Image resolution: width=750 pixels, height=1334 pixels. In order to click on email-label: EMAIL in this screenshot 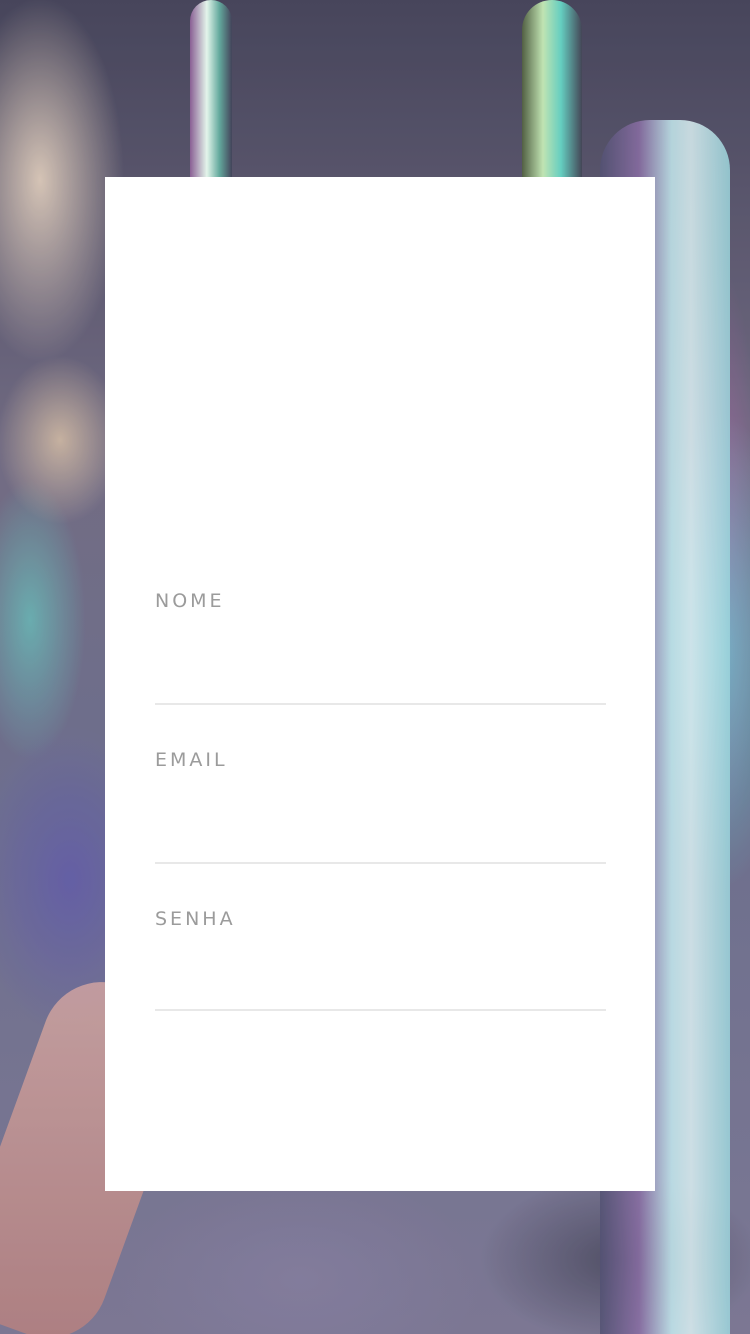, I will do `click(191, 760)`.